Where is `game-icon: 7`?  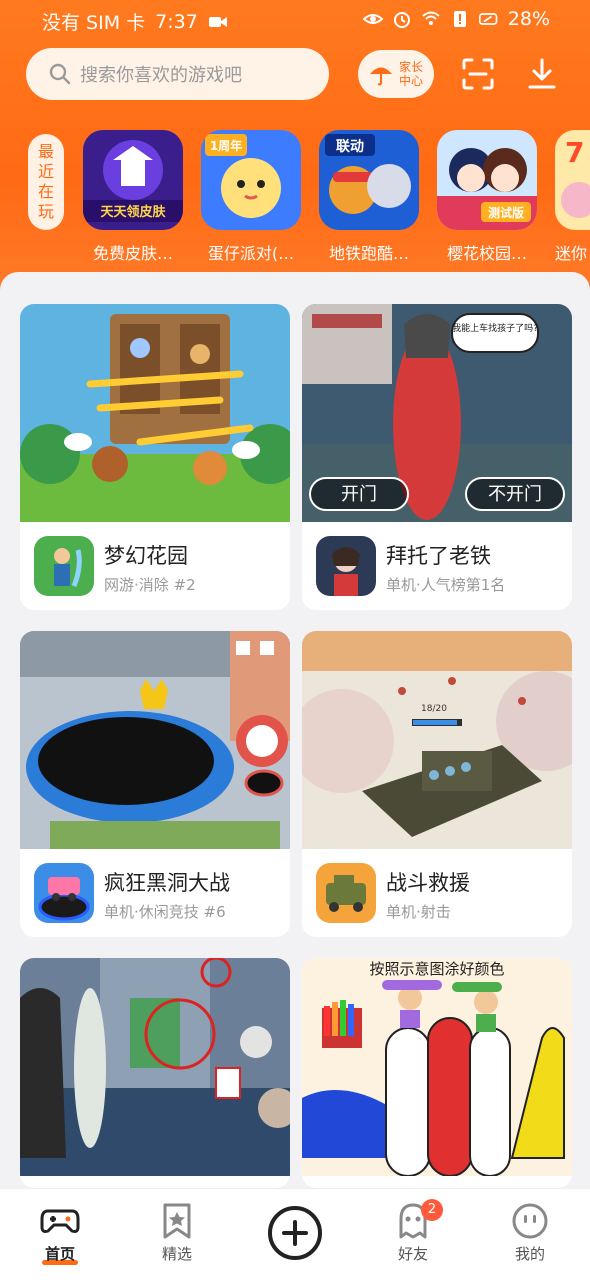
game-icon: 7 is located at coordinates (572, 180).